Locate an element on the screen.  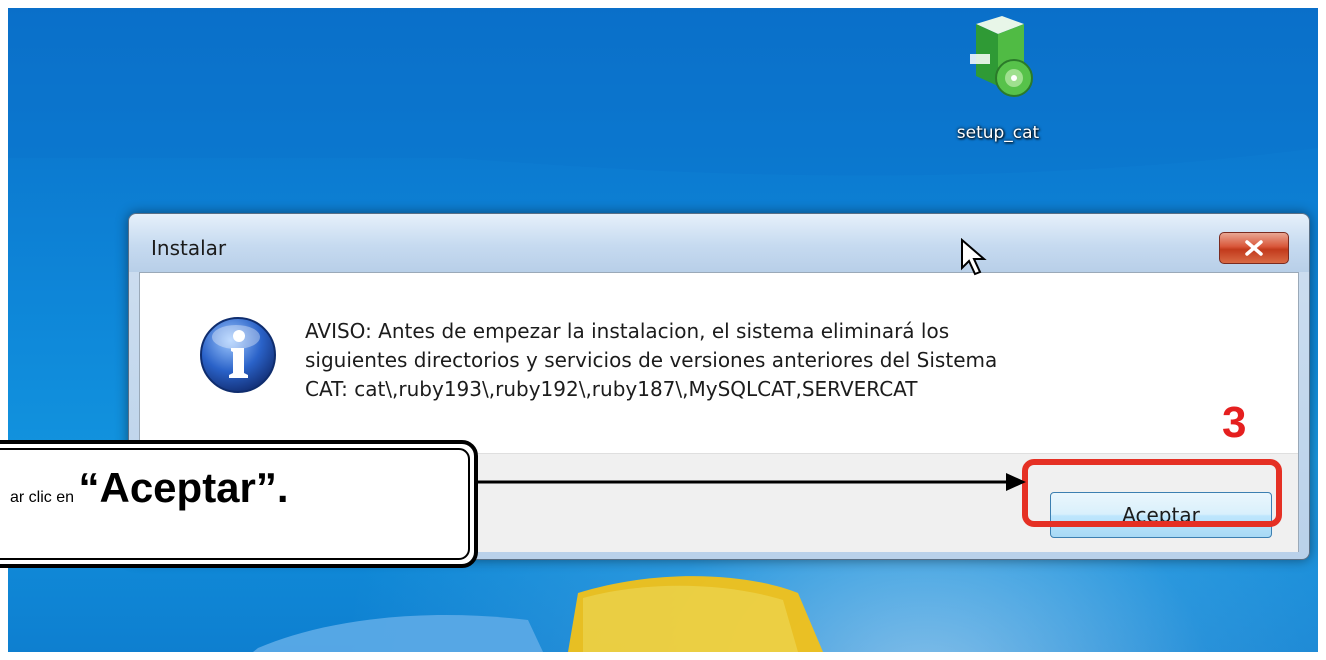
installer-package-icon is located at coordinates (1001, 56).